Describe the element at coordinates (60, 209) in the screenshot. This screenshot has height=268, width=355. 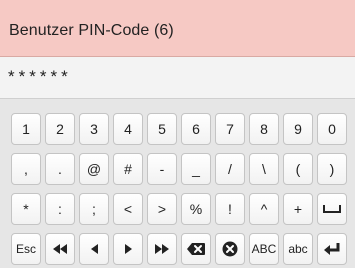
I see `key-colon: :` at that location.